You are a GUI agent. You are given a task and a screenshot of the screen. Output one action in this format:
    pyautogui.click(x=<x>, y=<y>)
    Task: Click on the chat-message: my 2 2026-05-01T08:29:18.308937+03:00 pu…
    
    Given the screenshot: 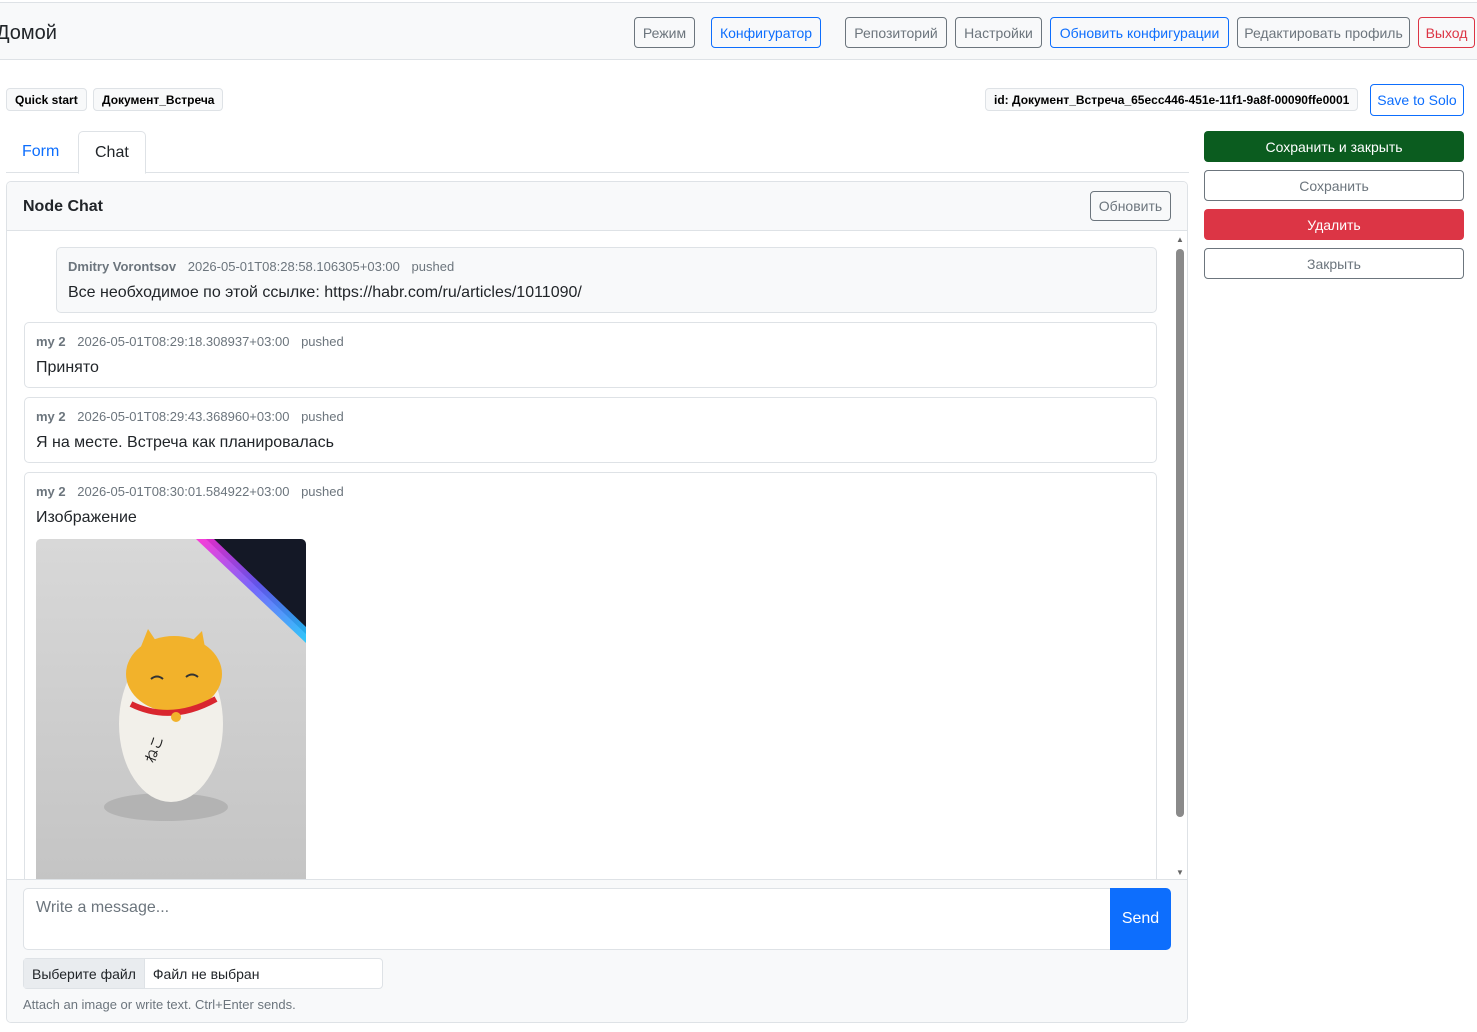 What is the action you would take?
    pyautogui.click(x=590, y=355)
    